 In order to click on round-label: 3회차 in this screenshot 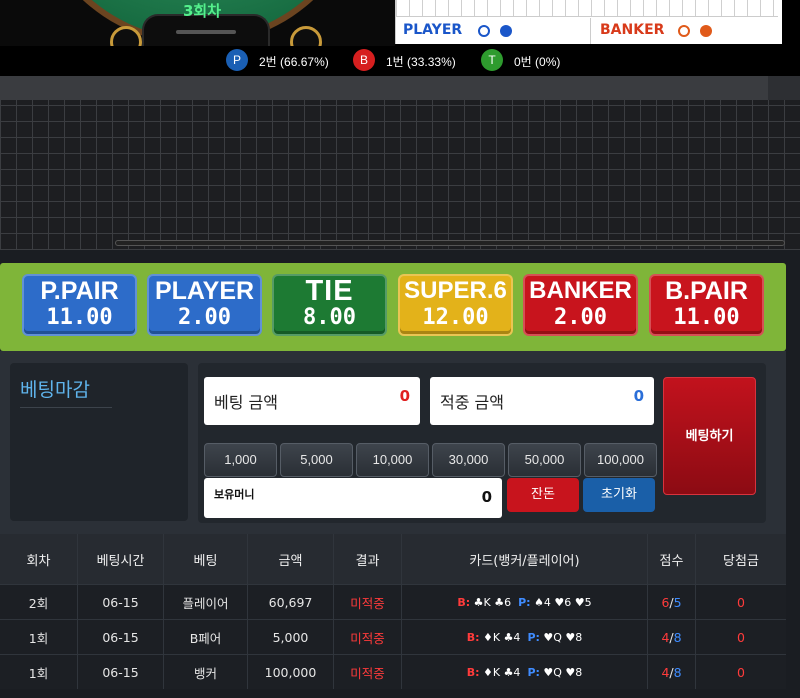, I will do `click(202, 11)`.